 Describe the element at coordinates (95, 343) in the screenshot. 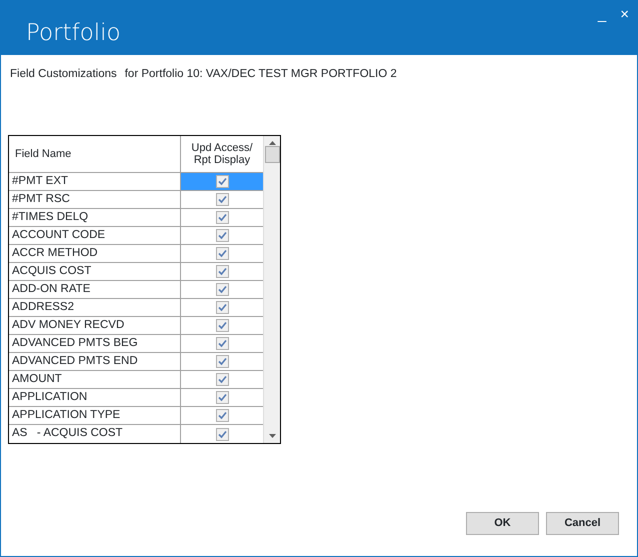

I see `table-cell: ADVANCED PMTS BEG` at that location.